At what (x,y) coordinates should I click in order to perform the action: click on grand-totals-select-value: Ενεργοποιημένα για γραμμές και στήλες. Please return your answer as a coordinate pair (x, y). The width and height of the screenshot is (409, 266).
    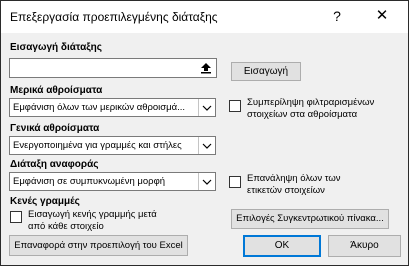
    Looking at the image, I should click on (97, 145).